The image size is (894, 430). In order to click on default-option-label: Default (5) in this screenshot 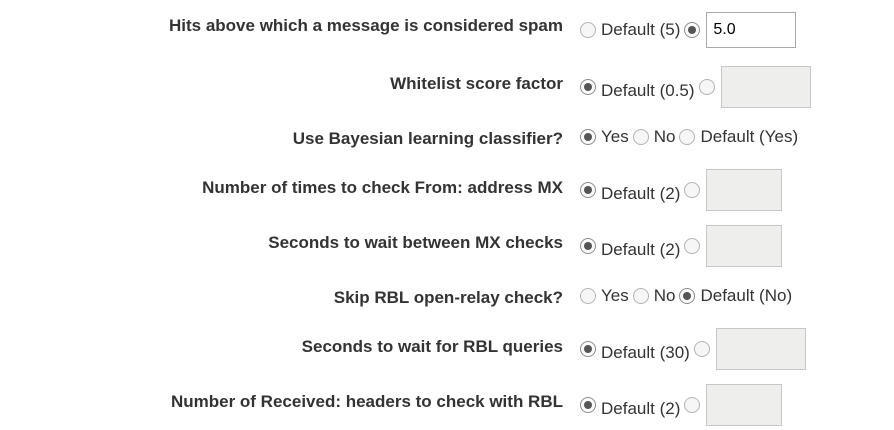, I will do `click(641, 29)`.